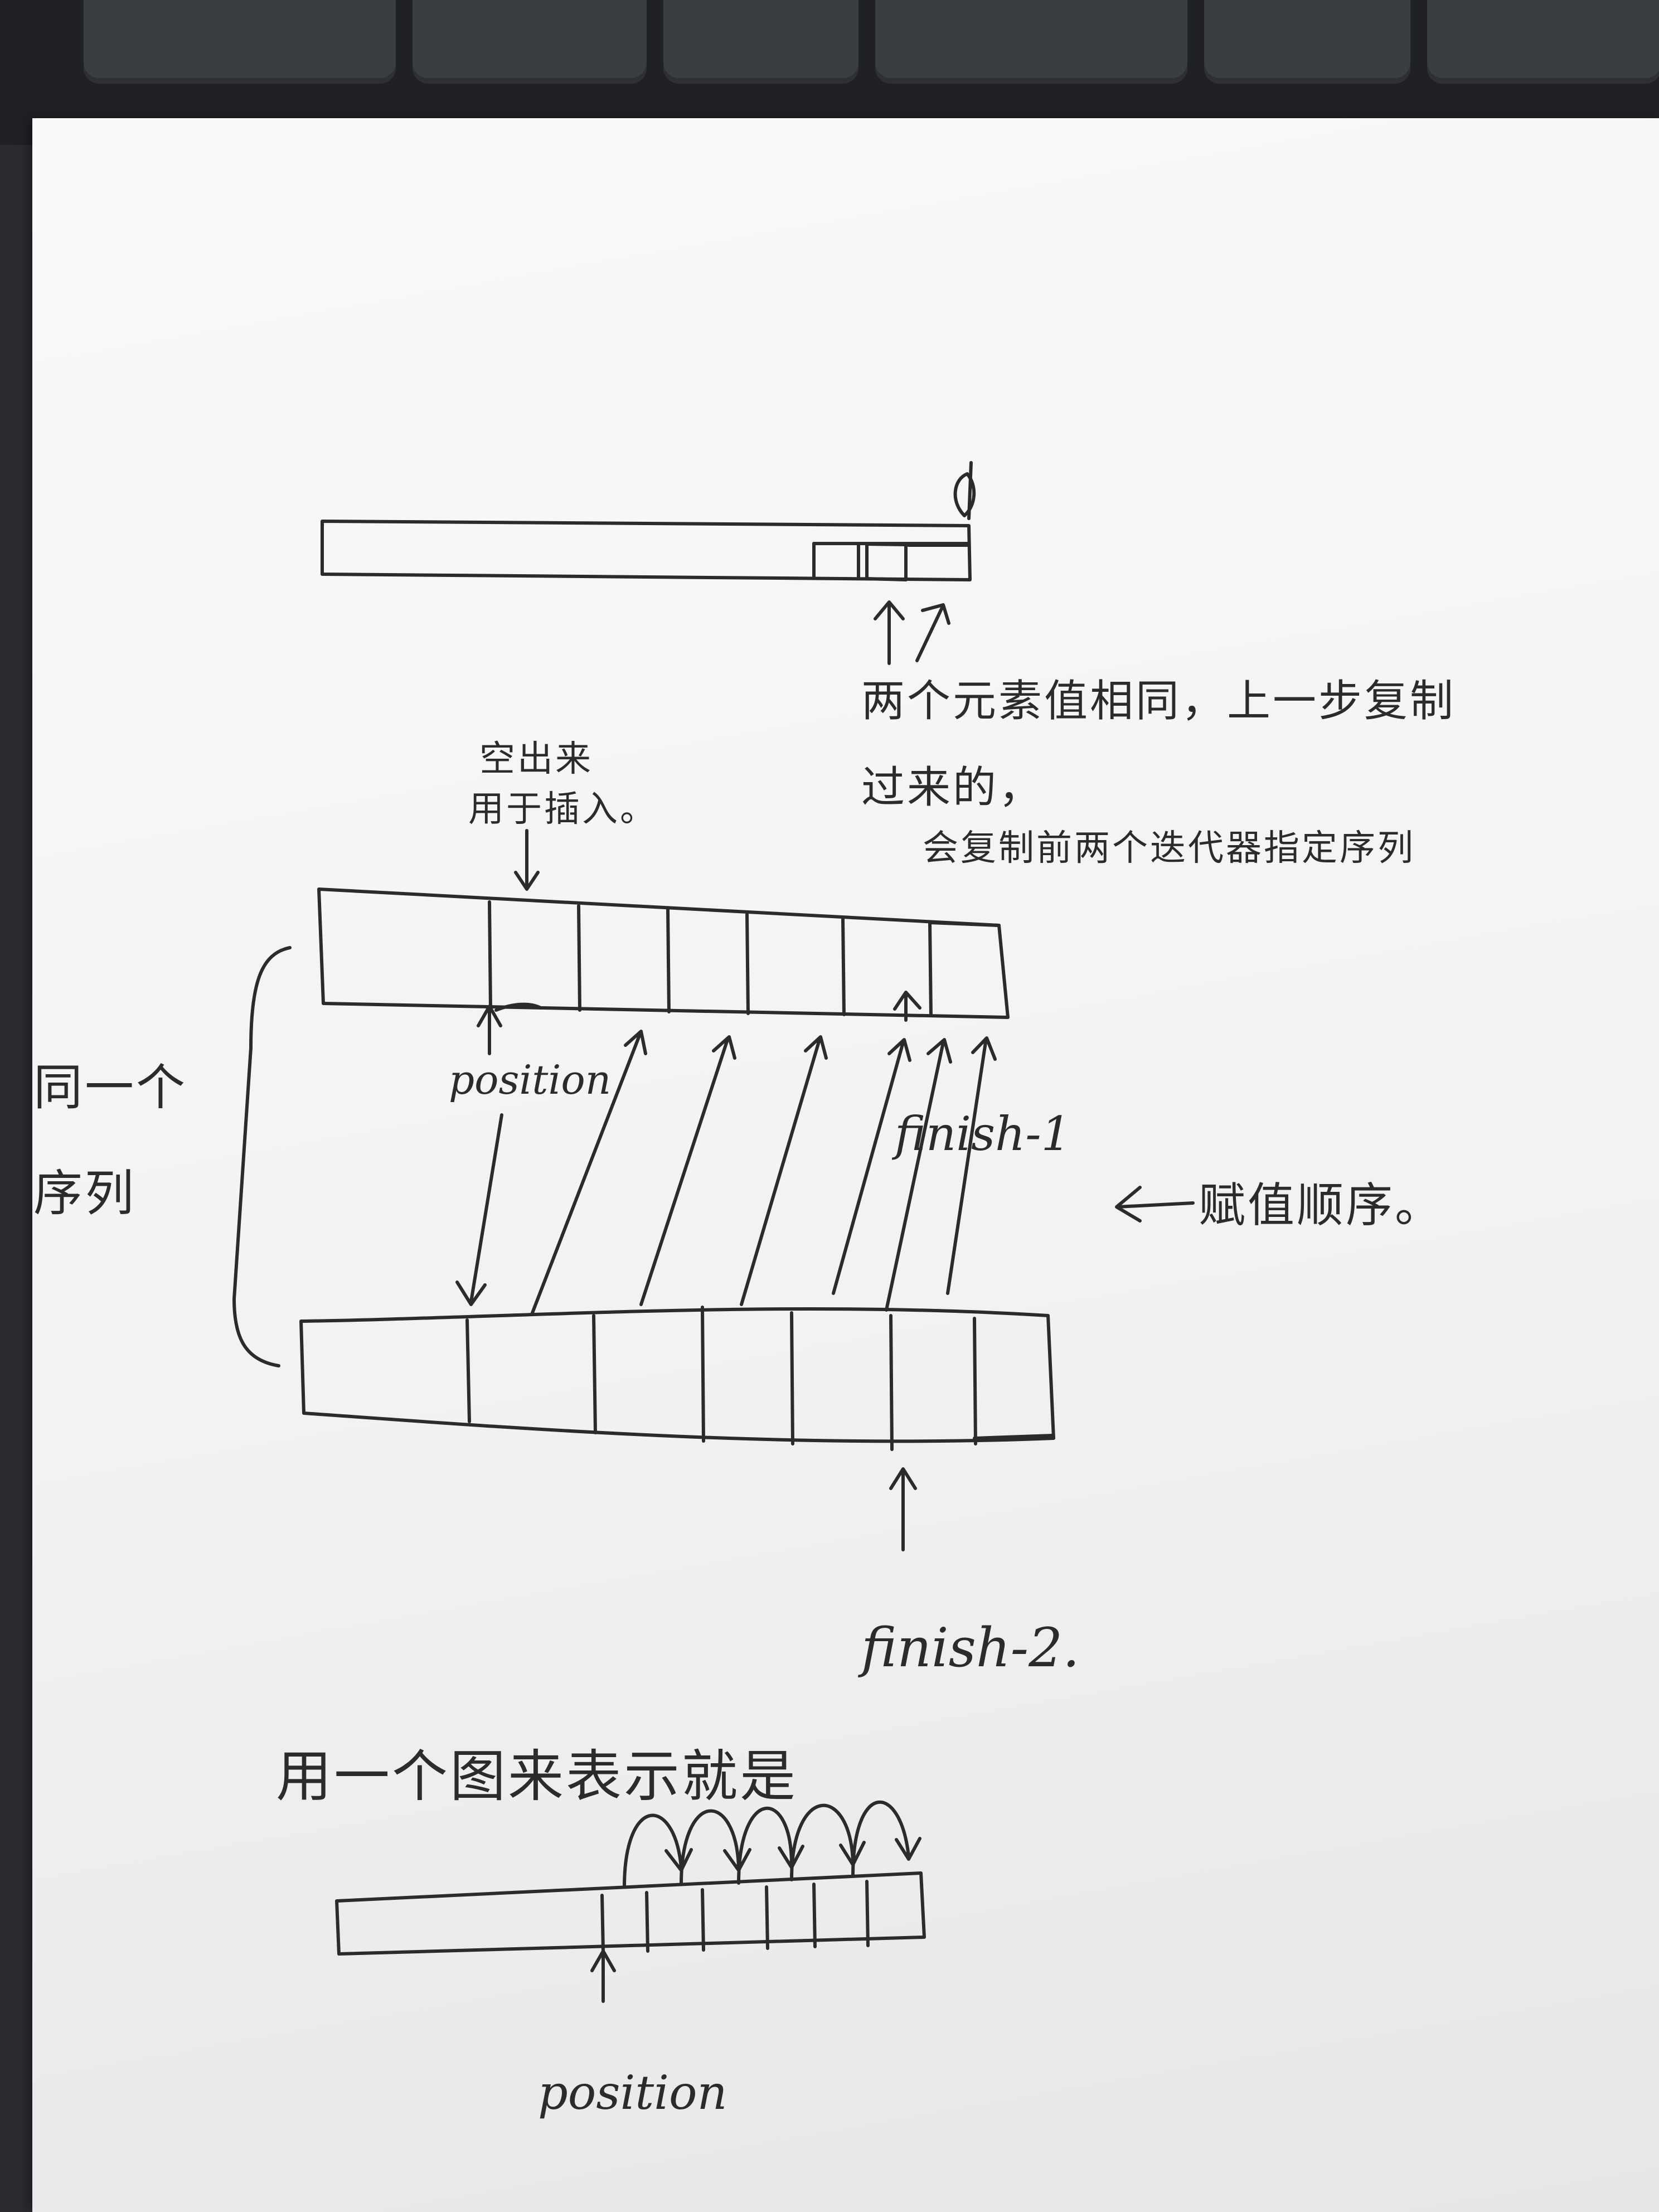 Image resolution: width=1659 pixels, height=2212 pixels. I want to click on upper-sequence, so click(664, 924).